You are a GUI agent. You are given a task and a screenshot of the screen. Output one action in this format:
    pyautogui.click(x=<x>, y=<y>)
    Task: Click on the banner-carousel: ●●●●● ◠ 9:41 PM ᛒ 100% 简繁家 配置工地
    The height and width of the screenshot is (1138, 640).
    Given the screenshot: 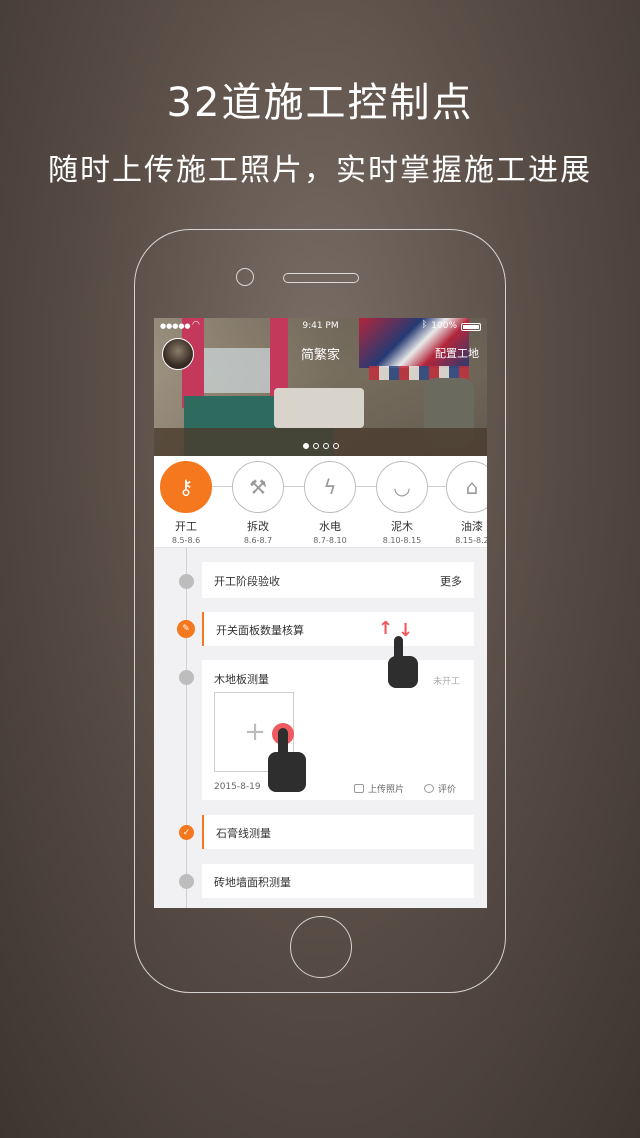 What is the action you would take?
    pyautogui.click(x=320, y=387)
    